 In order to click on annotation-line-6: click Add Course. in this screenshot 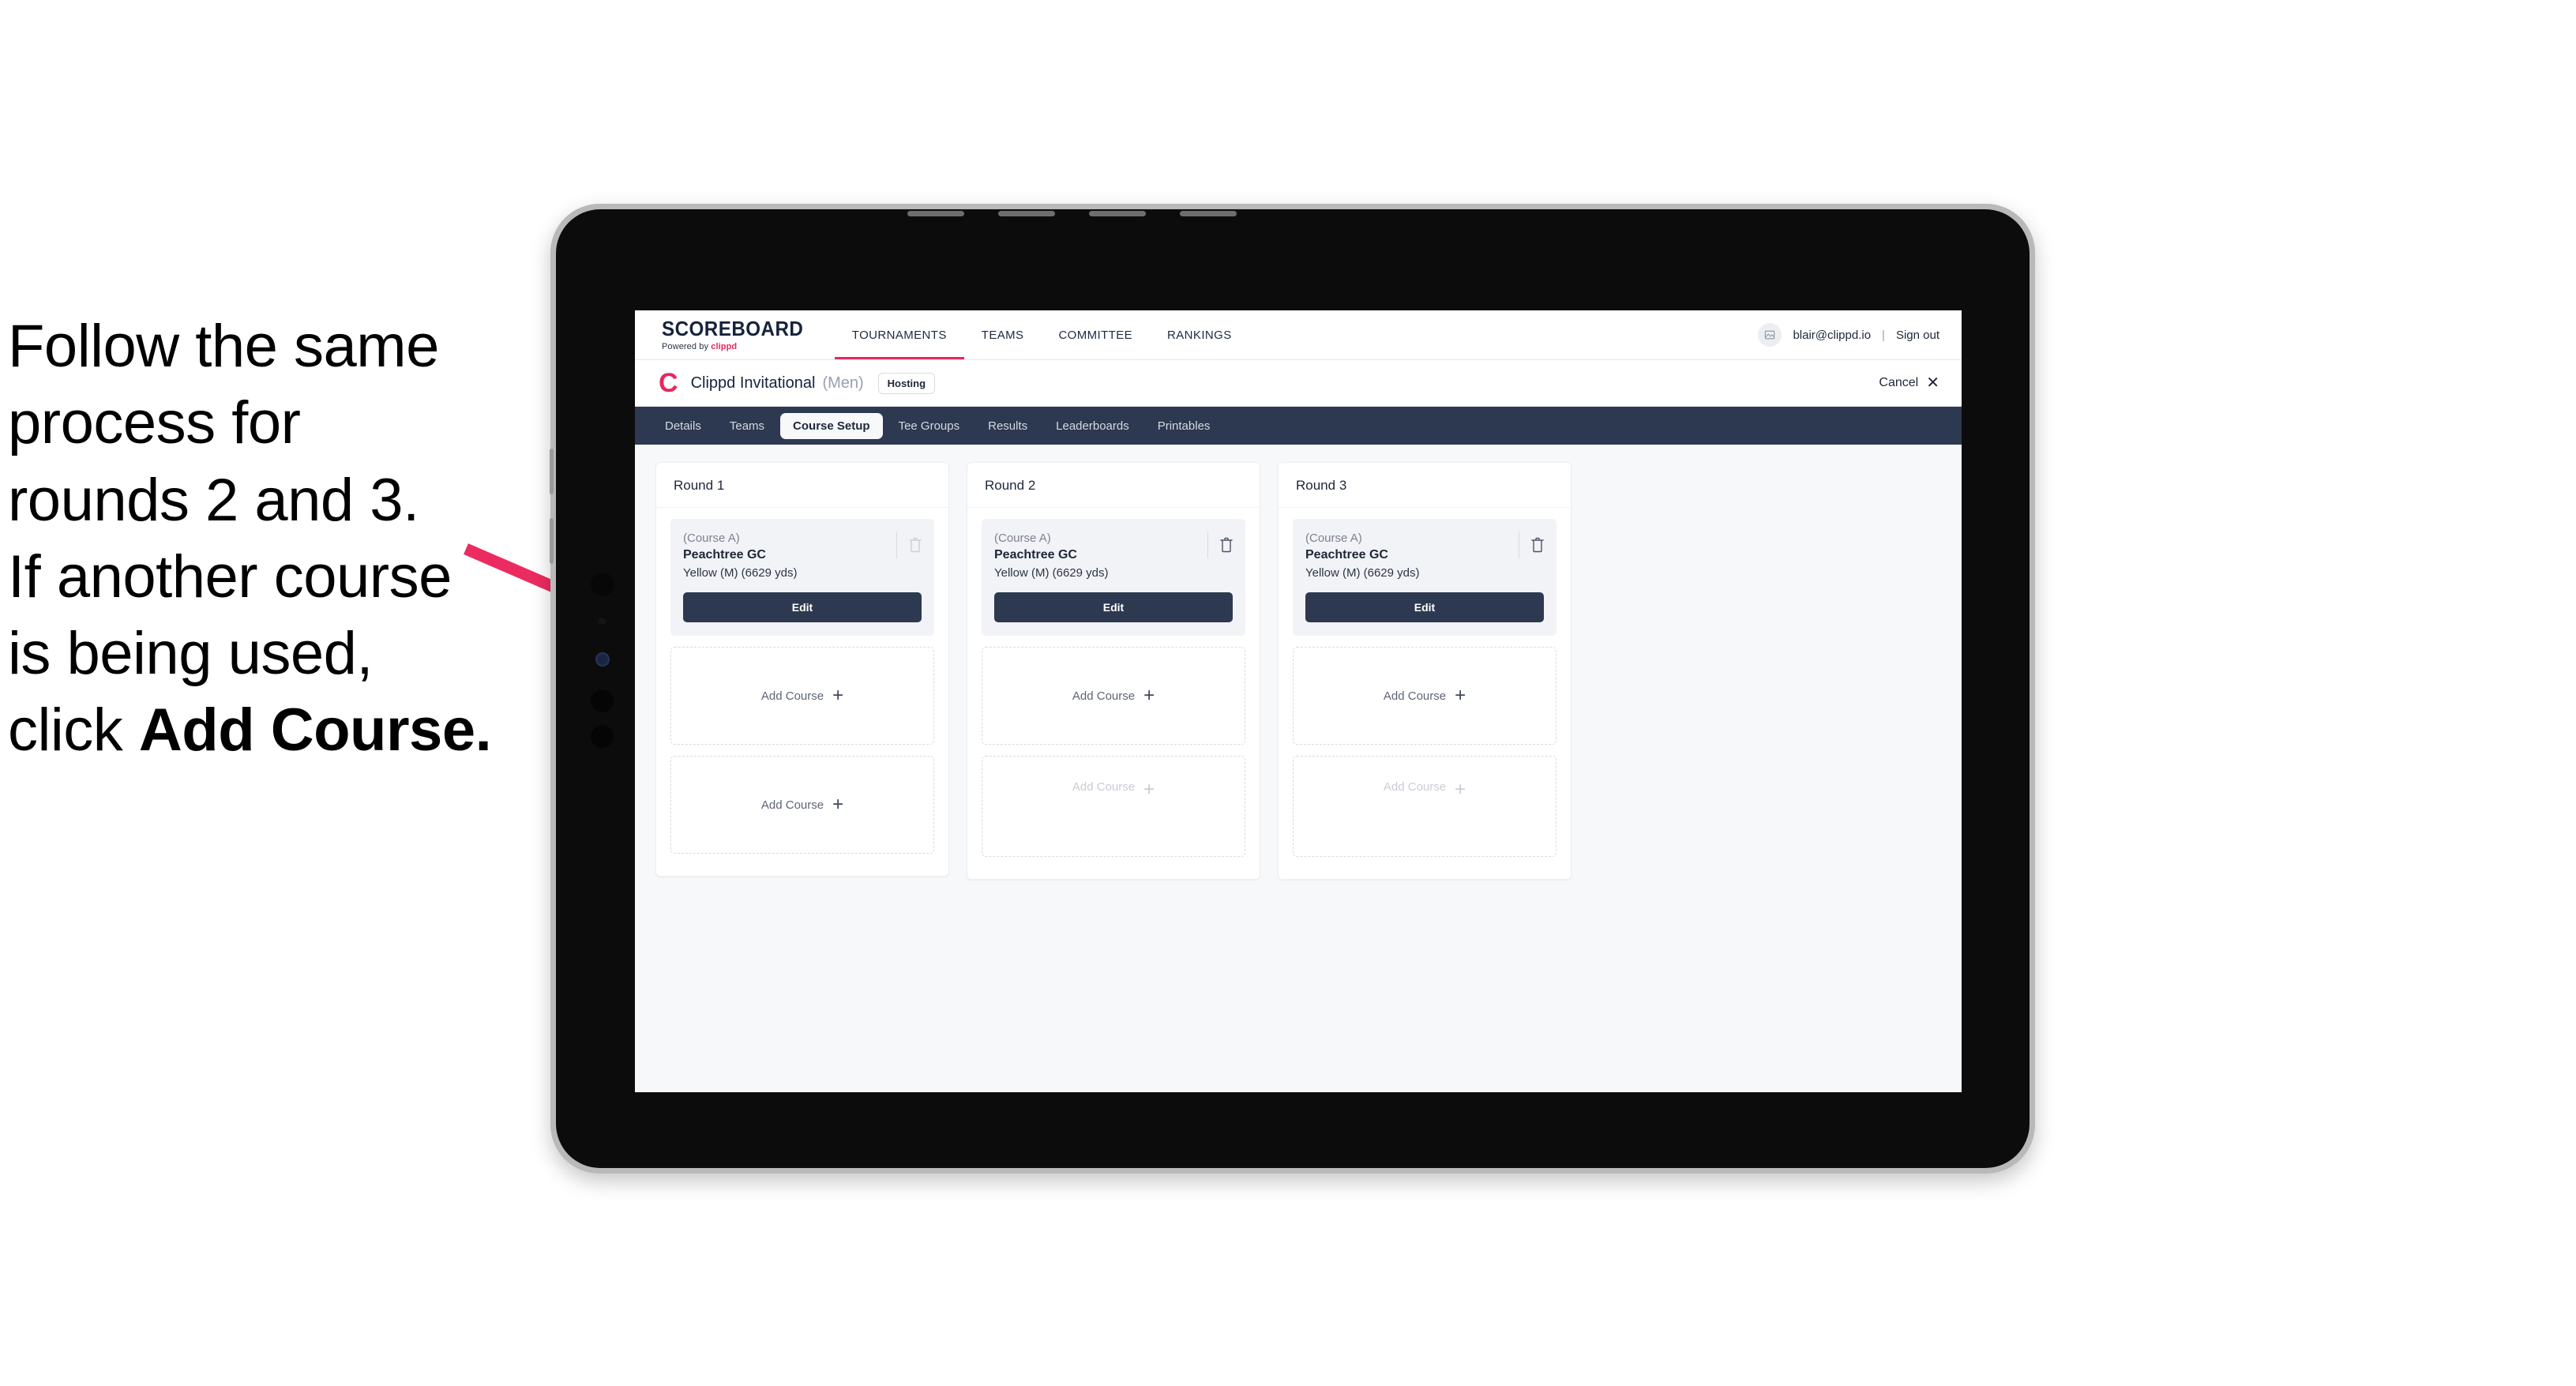, I will do `click(260, 730)`.